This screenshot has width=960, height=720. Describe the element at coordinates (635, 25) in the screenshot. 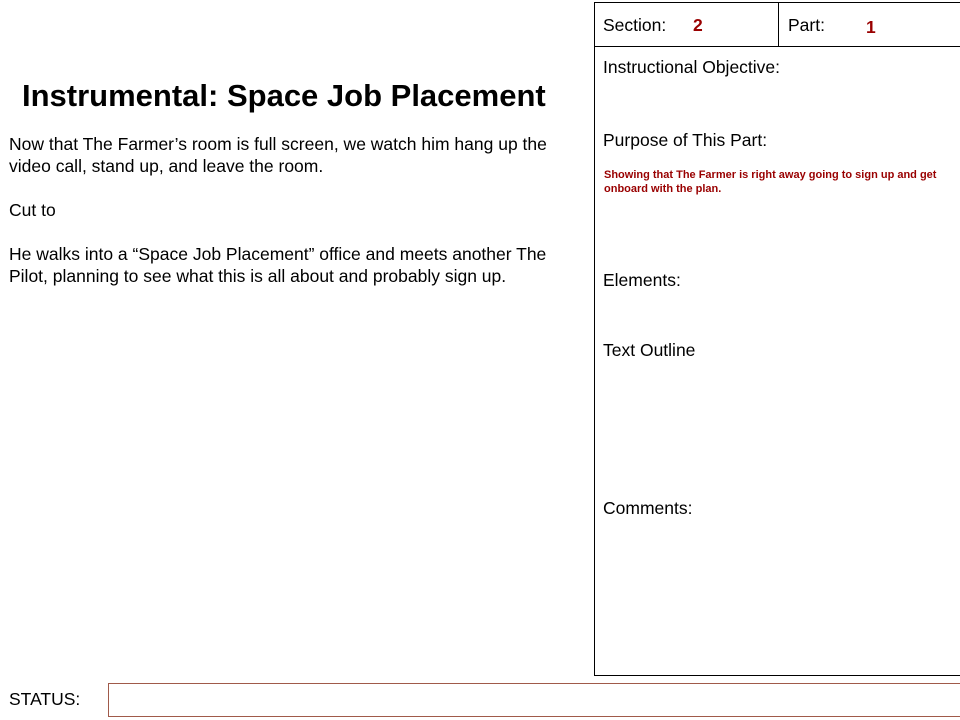

I see `section-label: Section:` at that location.